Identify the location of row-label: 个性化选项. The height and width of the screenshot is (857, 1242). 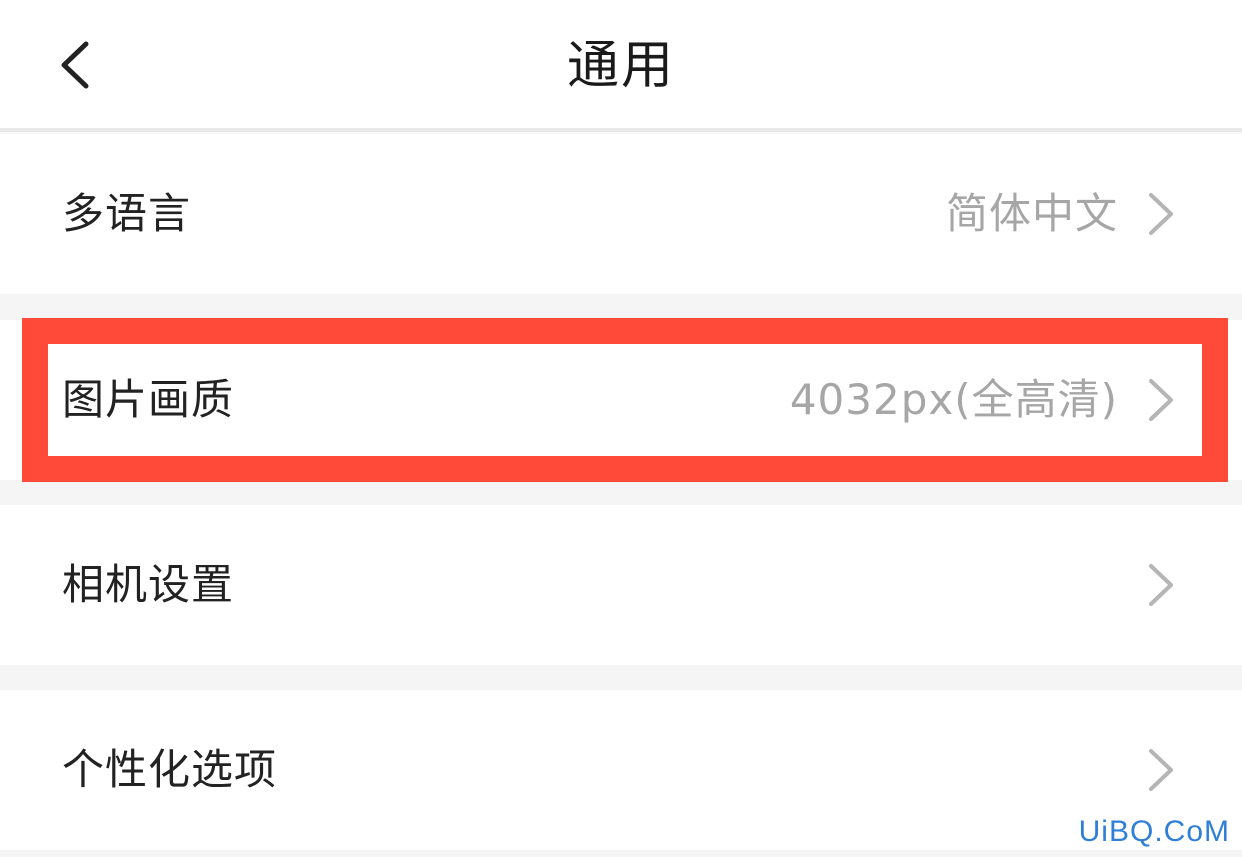
(170, 769).